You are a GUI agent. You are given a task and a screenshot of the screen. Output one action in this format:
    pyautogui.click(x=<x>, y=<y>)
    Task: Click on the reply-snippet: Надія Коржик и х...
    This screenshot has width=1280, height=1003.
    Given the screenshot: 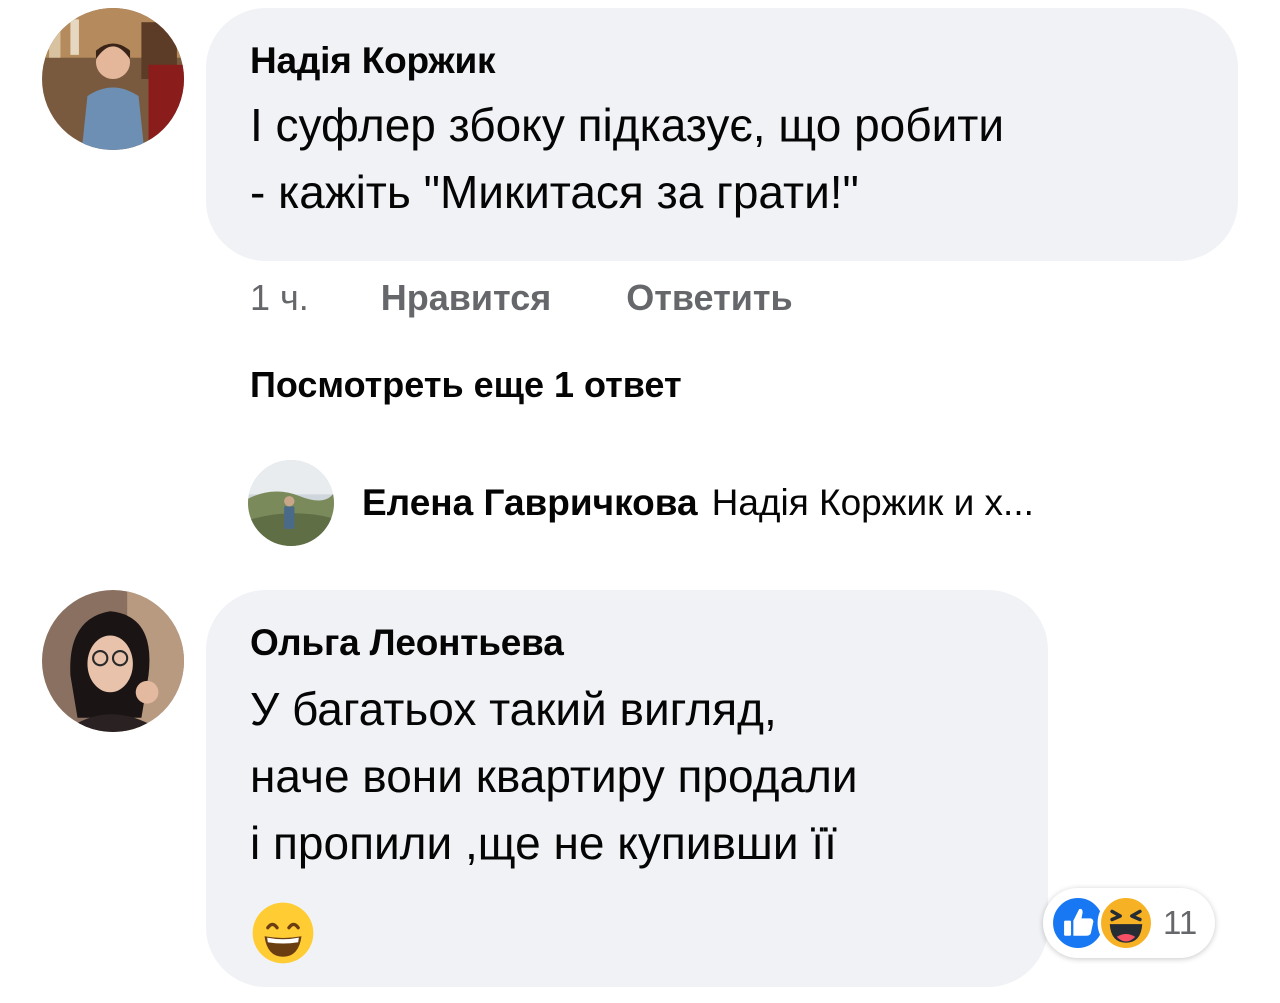 What is the action you would take?
    pyautogui.click(x=872, y=502)
    